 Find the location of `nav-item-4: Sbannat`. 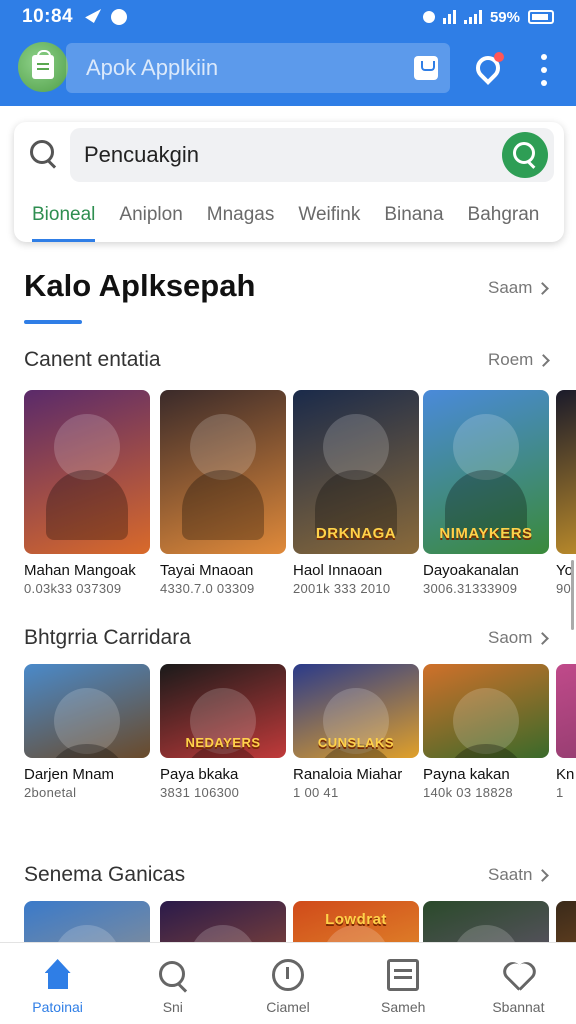

nav-item-4: Sbannat is located at coordinates (518, 983).